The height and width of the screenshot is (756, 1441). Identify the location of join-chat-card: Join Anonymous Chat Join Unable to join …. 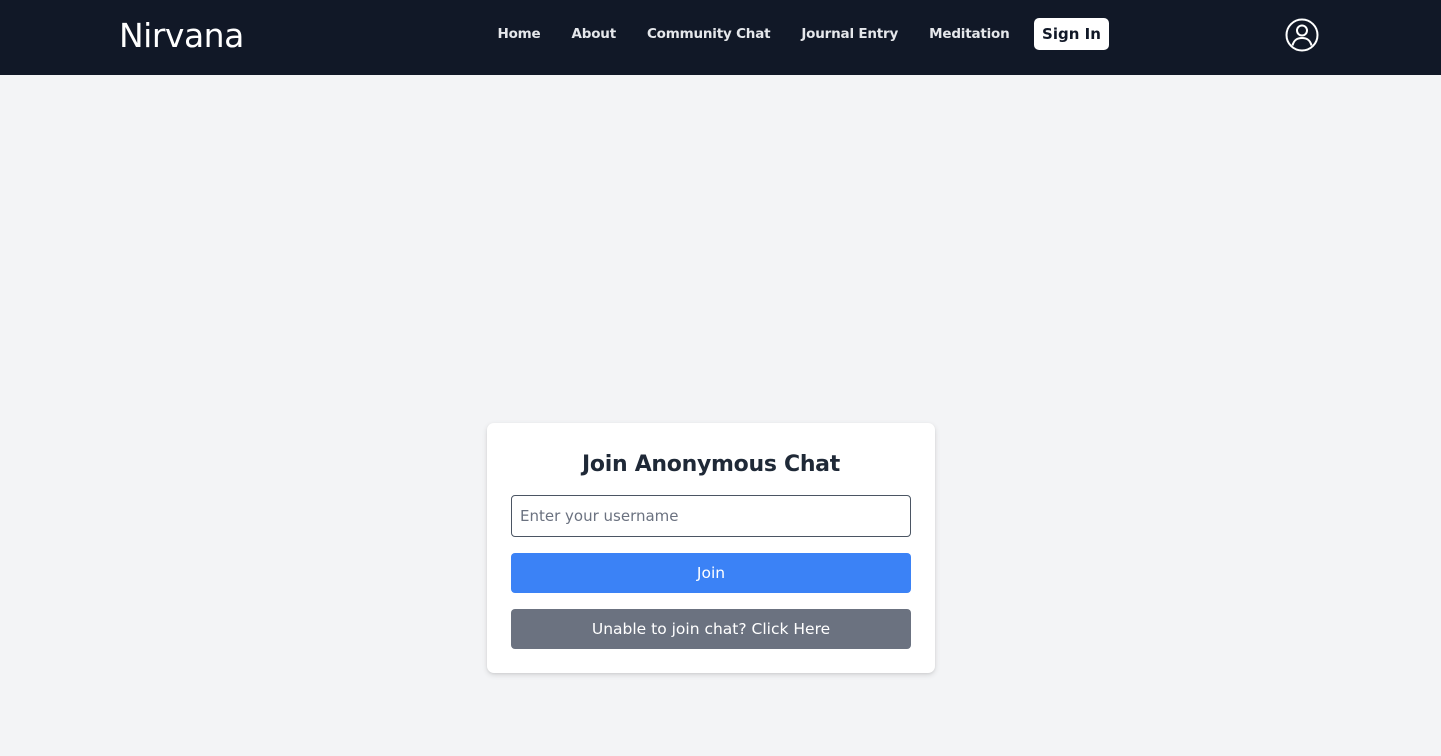
(711, 548).